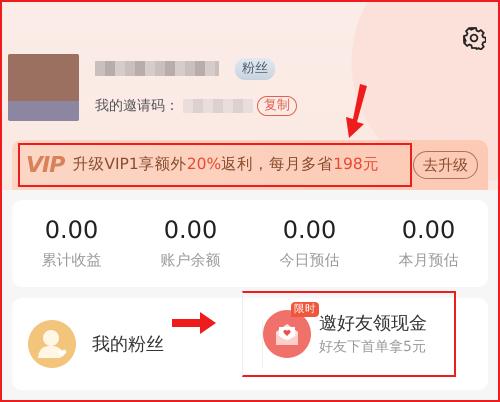 This screenshot has width=500, height=402. Describe the element at coordinates (71, 260) in the screenshot. I see `stat-label: 累计收益` at that location.